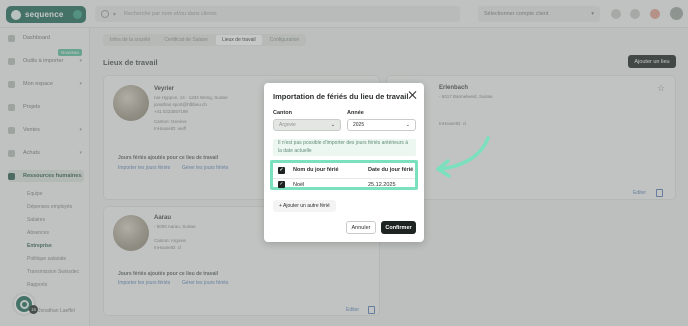  What do you see at coordinates (344, 170) in the screenshot?
I see `table-header-row: ✓ Nom du jour férié Date du jour férié` at bounding box center [344, 170].